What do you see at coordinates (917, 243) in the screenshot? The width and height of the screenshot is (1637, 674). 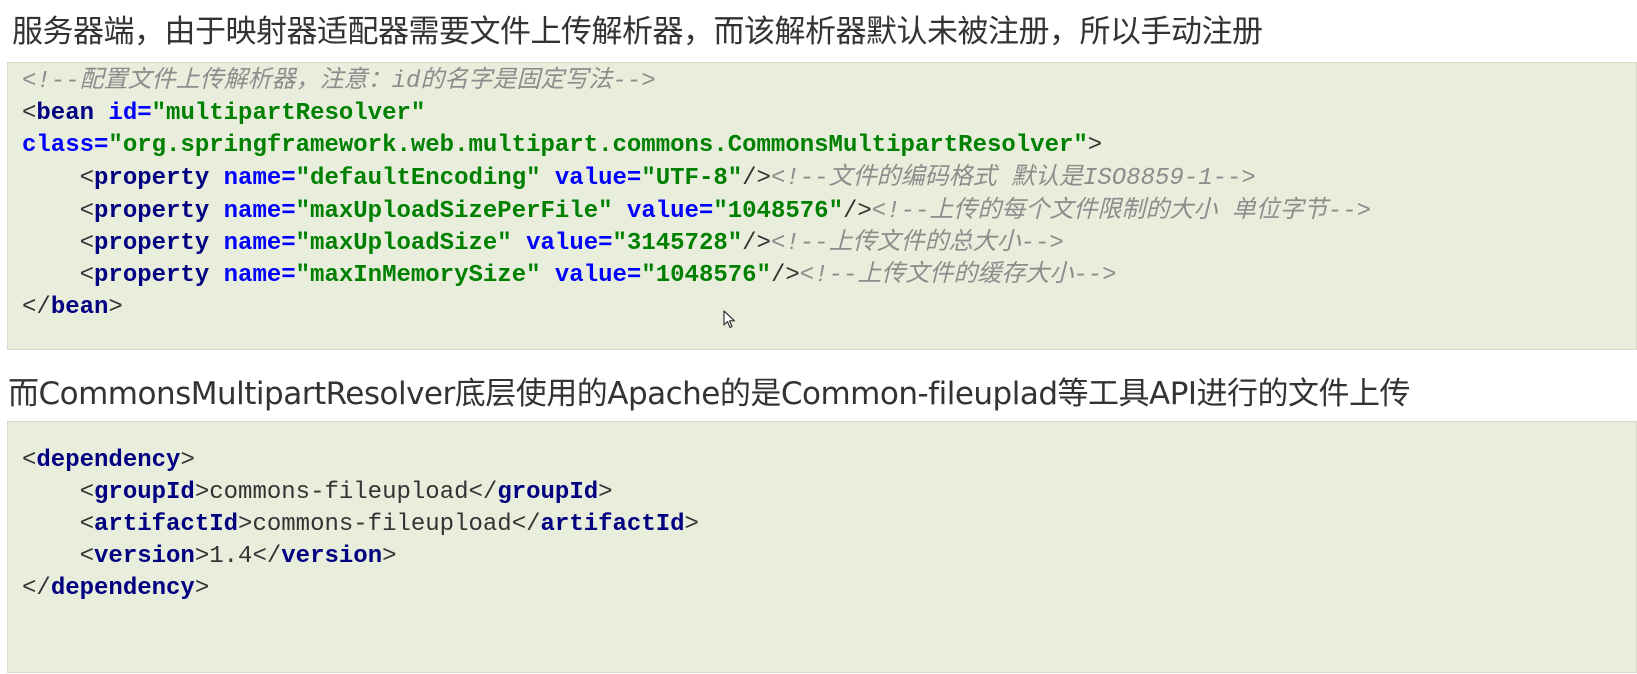 I see `xml-comment: <!--上传文件的总大小-->` at bounding box center [917, 243].